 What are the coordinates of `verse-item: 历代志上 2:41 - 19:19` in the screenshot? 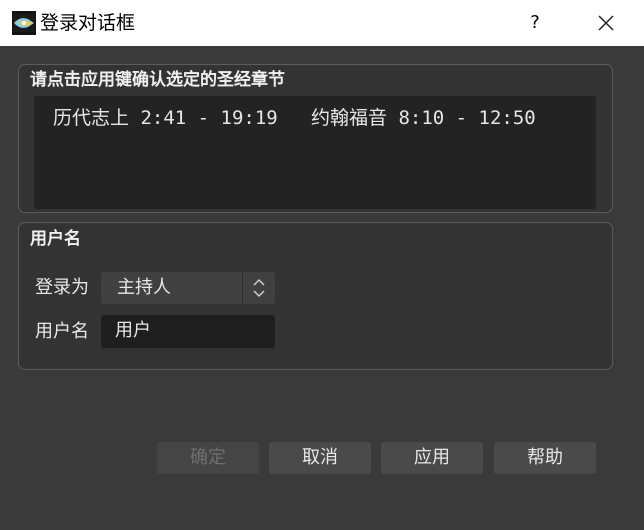 It's located at (165, 118).